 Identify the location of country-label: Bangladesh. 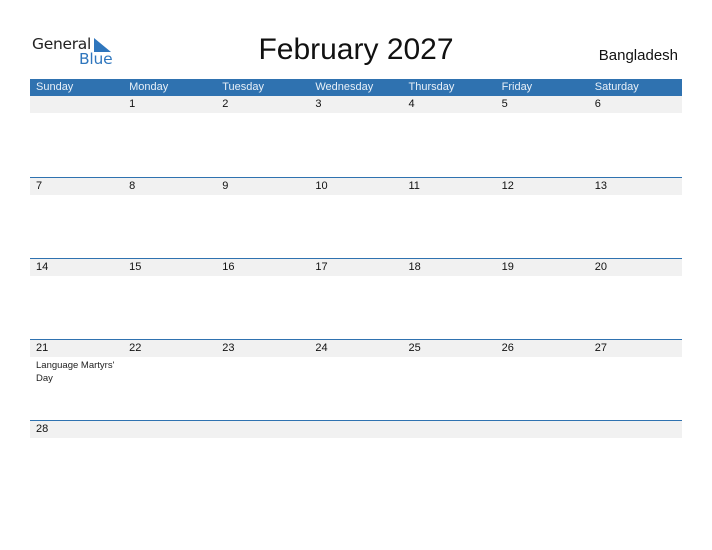
(638, 55).